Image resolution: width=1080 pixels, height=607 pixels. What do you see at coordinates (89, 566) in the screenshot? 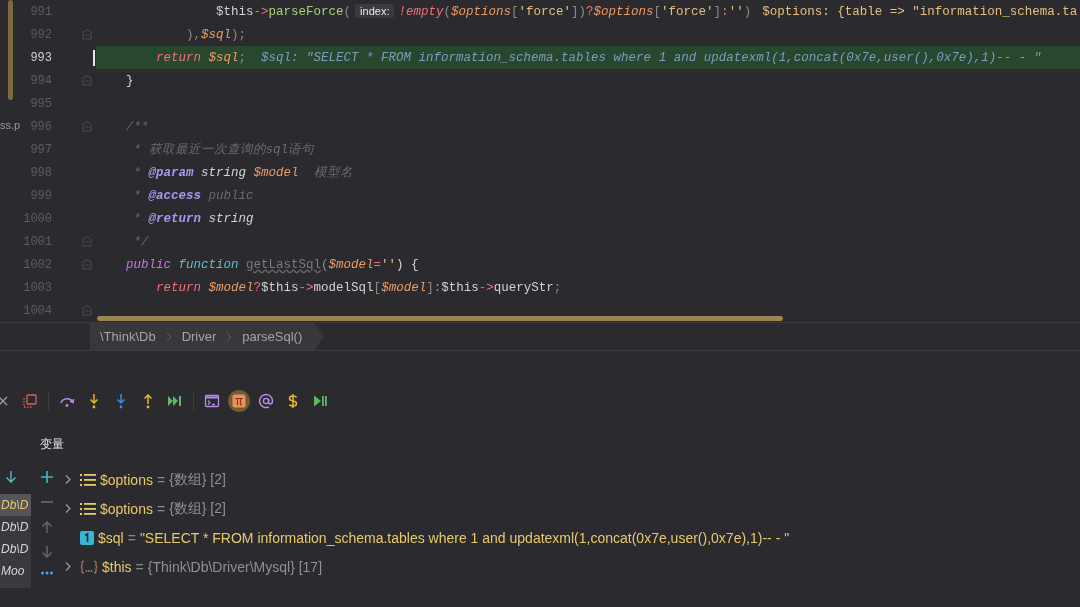
I see `braces-icon` at bounding box center [89, 566].